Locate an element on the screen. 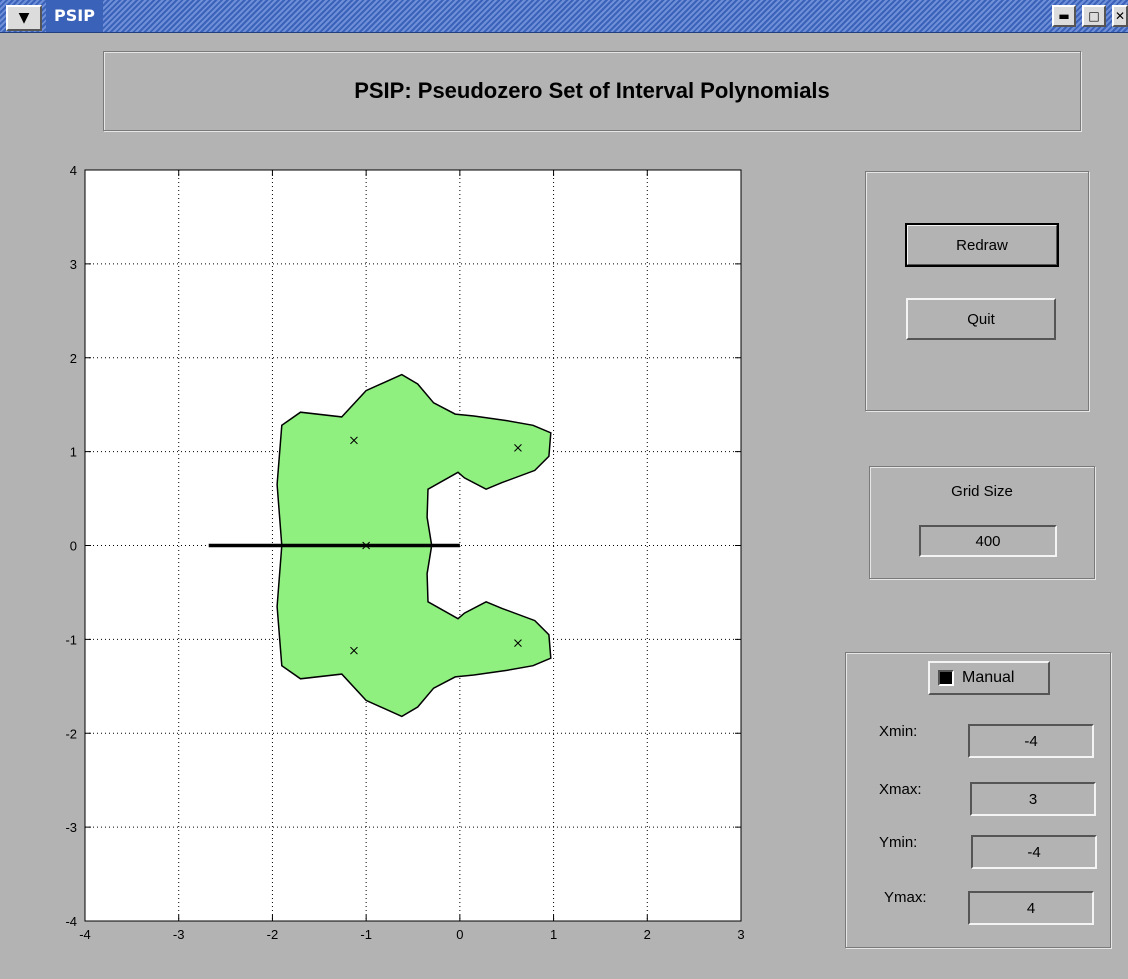 The image size is (1128, 979). close-button: ✕ is located at coordinates (1120, 16).